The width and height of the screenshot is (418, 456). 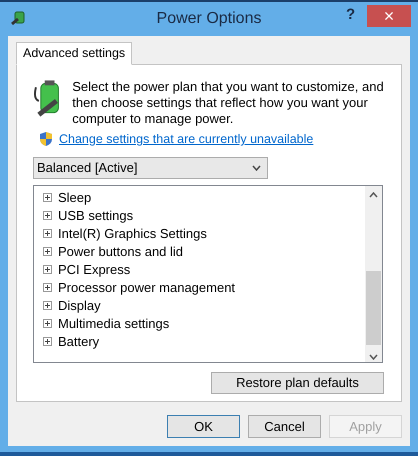 What do you see at coordinates (94, 270) in the screenshot?
I see `tree-item: PCI Express` at bounding box center [94, 270].